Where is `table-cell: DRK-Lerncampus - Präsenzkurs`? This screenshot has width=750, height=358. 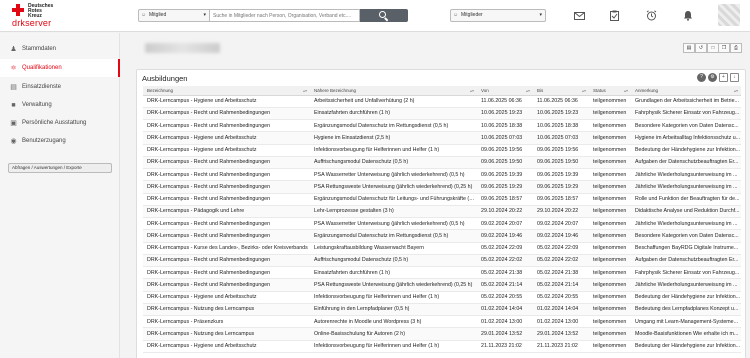 table-cell: DRK-Lerncampus - Präsenzkurs is located at coordinates (226, 322).